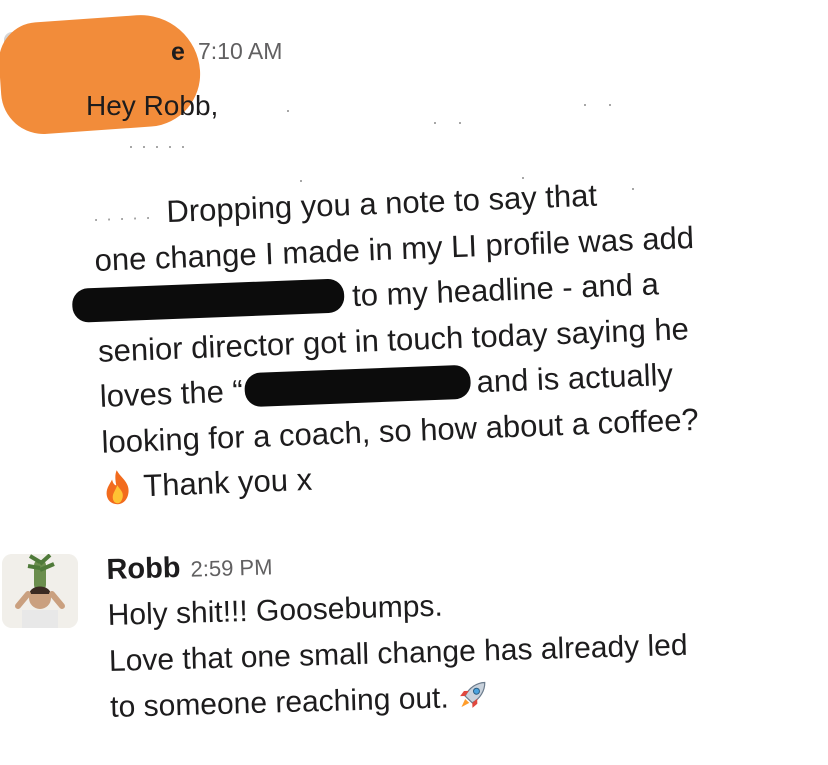  What do you see at coordinates (117, 487) in the screenshot?
I see `fire-icon` at bounding box center [117, 487].